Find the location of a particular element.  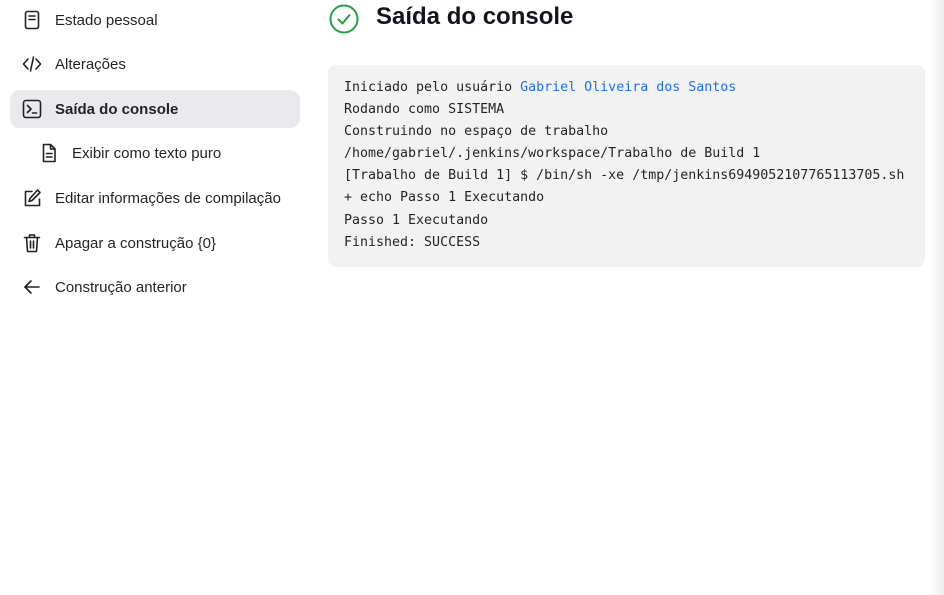

sidebar-item-exibir-texto-puro: Exibir como texto puro is located at coordinates (155, 153).